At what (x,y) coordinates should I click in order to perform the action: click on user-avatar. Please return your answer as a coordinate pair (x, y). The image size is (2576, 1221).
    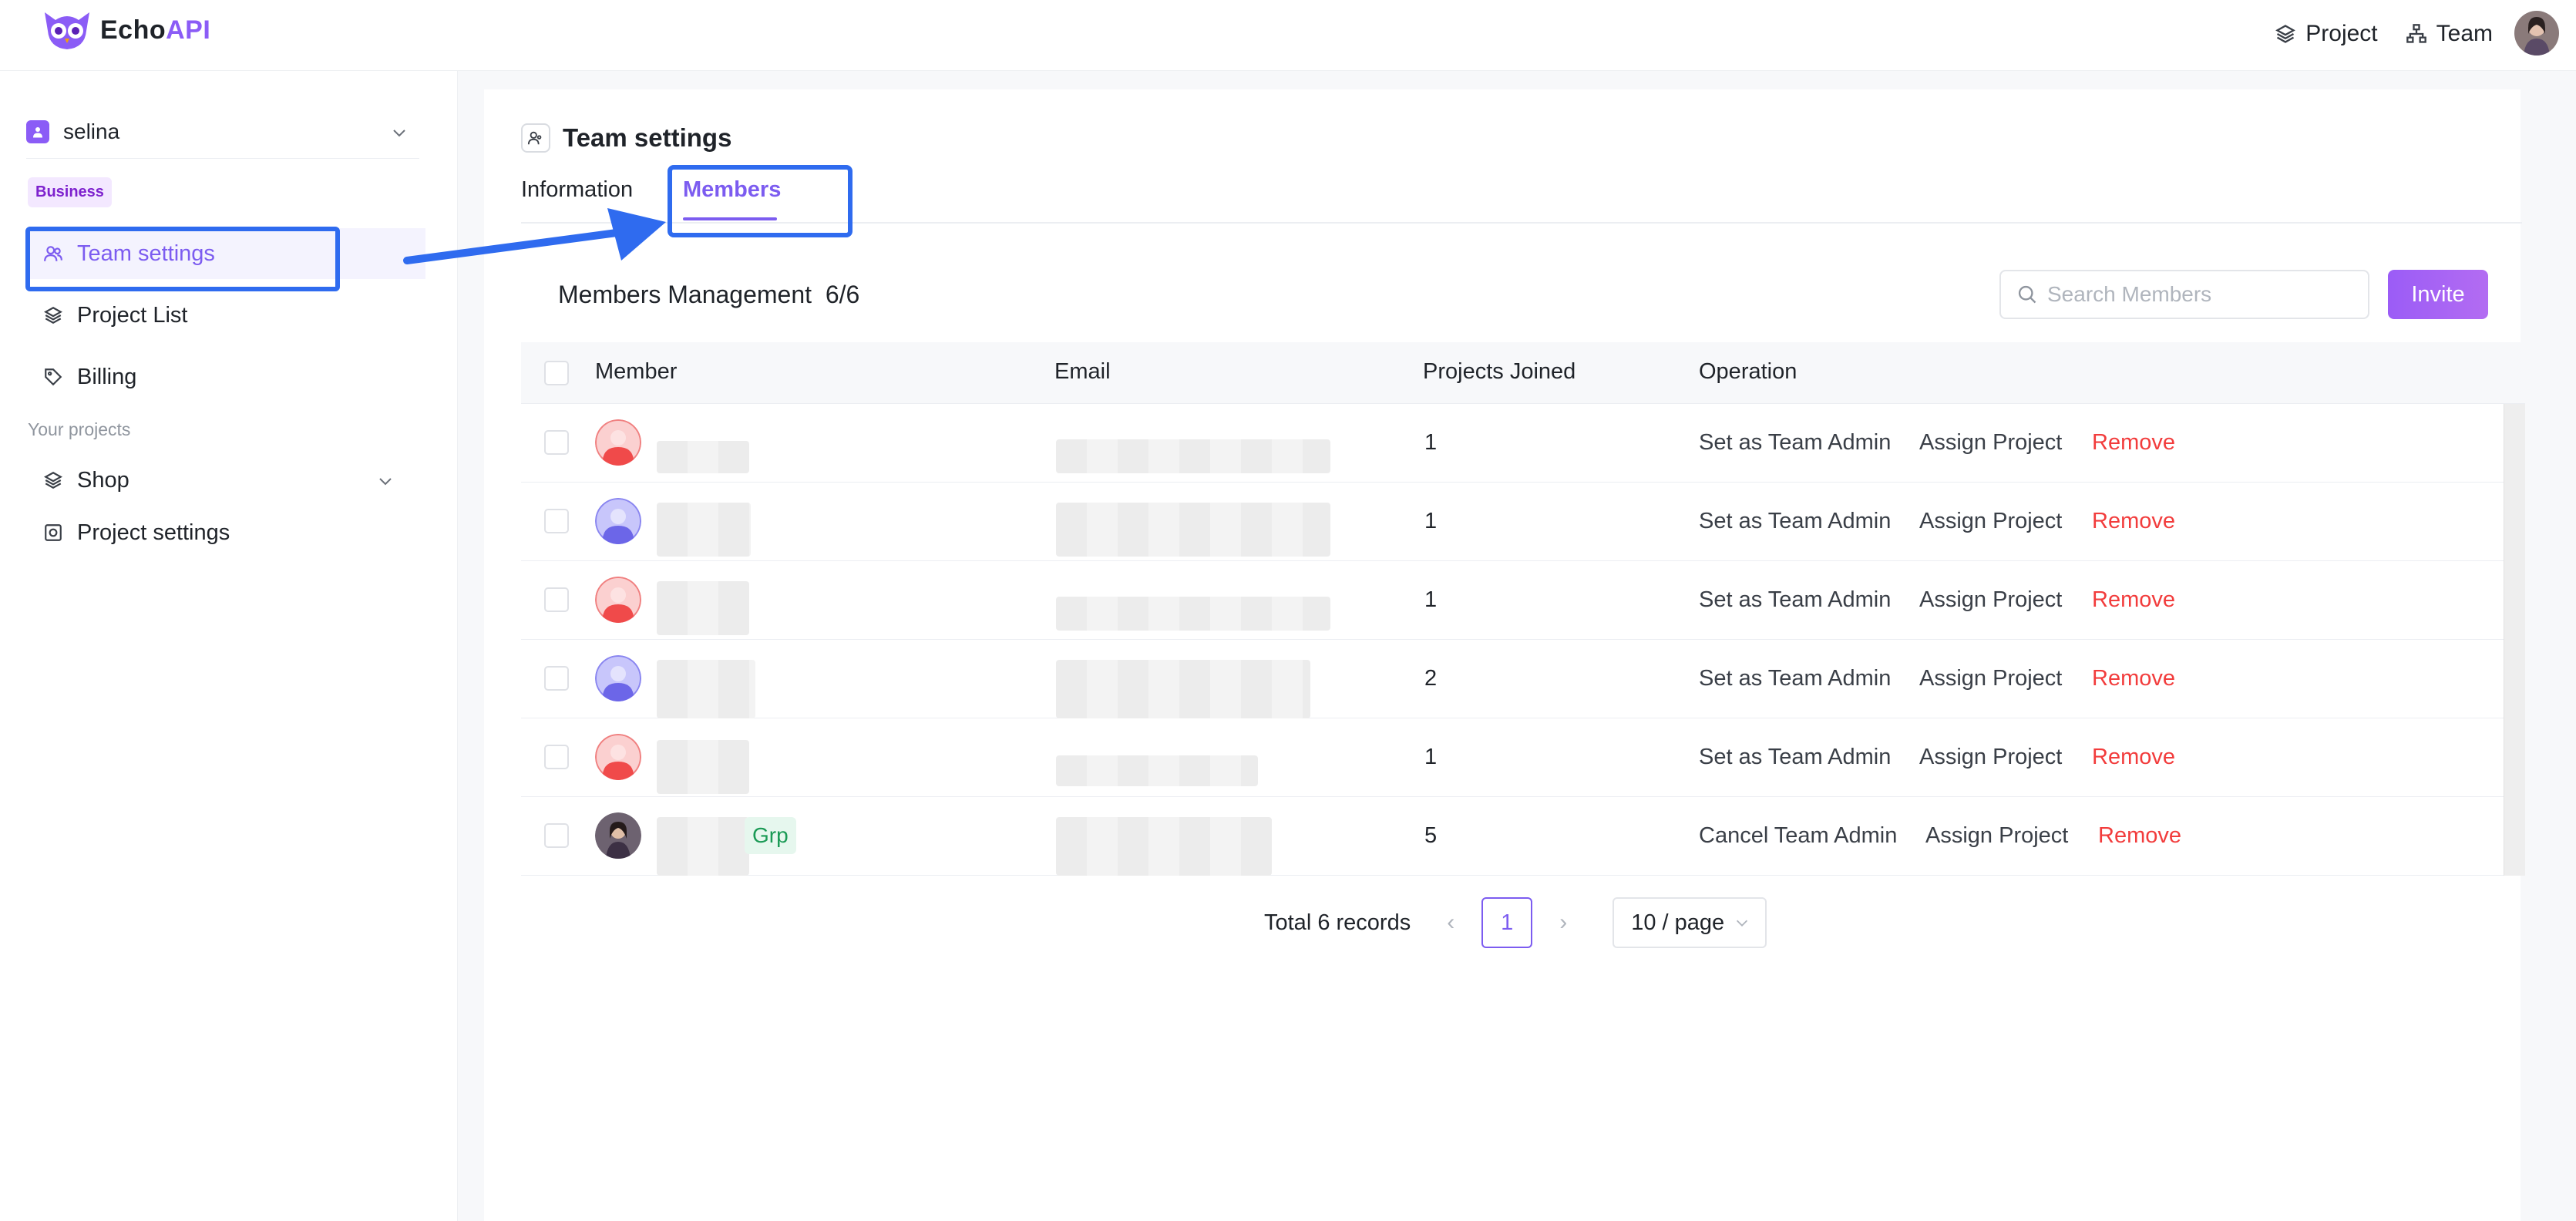
    Looking at the image, I should click on (2536, 33).